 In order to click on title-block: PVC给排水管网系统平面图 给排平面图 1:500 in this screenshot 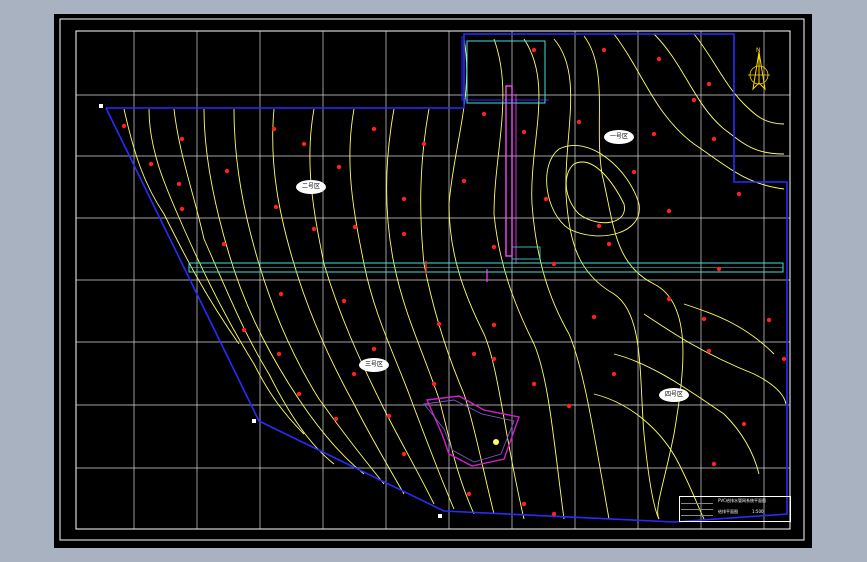, I will do `click(735, 509)`.